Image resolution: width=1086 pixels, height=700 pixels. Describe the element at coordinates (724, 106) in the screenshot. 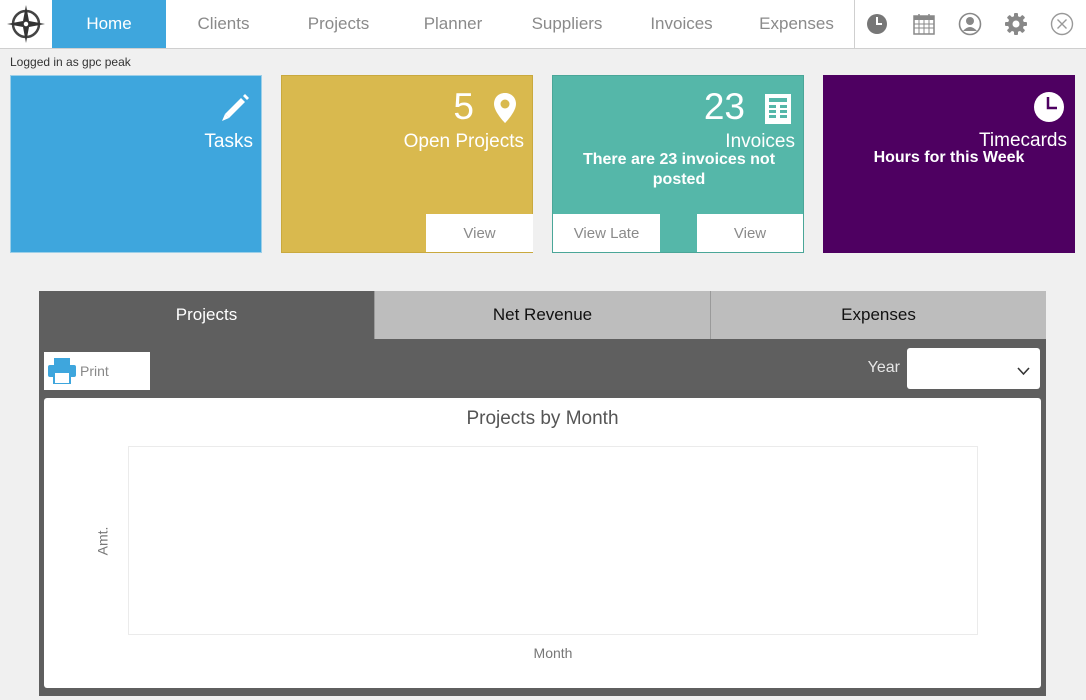

I see `invoices-count: 23` at that location.